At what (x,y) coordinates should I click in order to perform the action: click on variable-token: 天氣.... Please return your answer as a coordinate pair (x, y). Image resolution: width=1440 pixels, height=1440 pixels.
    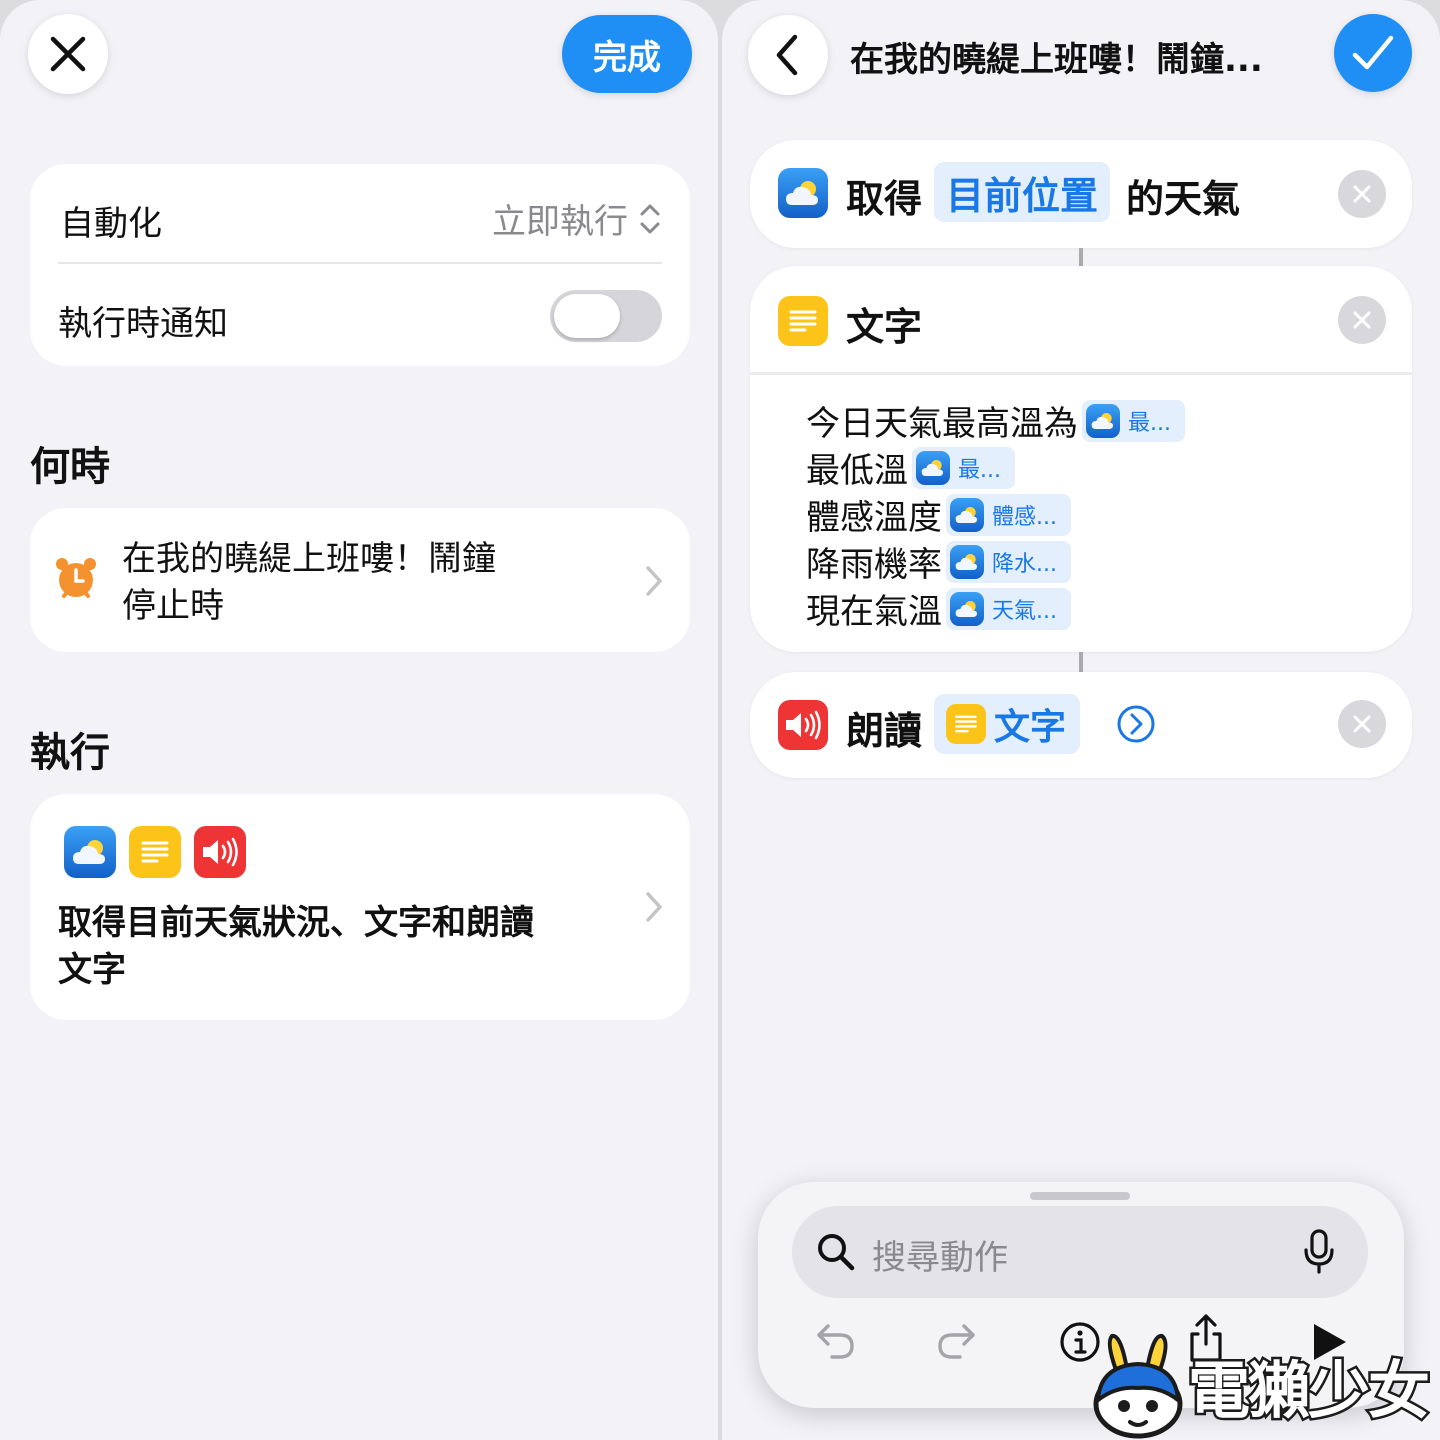
    Looking at the image, I should click on (1008, 608).